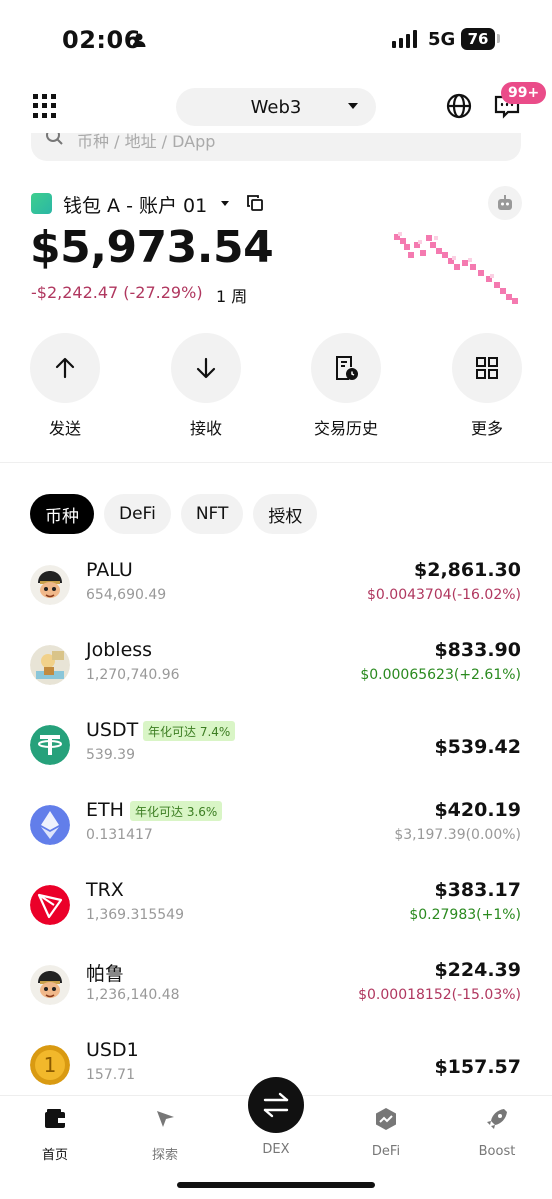  I want to click on token-row-usdt: USDT 年化可达 7.4% 539.39 $539.42, so click(276, 761).